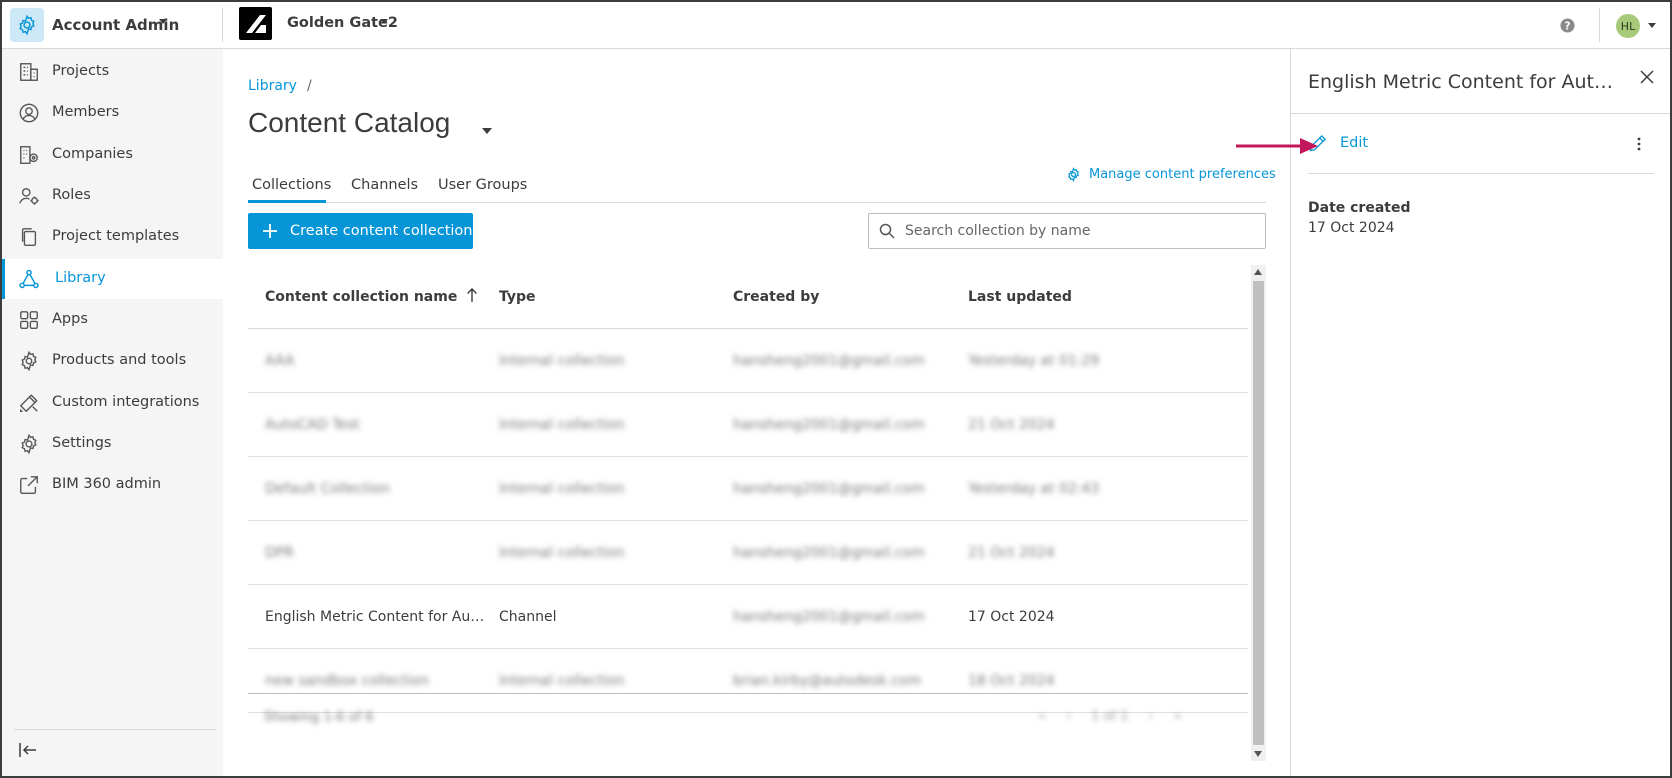  What do you see at coordinates (319, 717) in the screenshot?
I see `showing-count: Showing 1-6 of 6` at bounding box center [319, 717].